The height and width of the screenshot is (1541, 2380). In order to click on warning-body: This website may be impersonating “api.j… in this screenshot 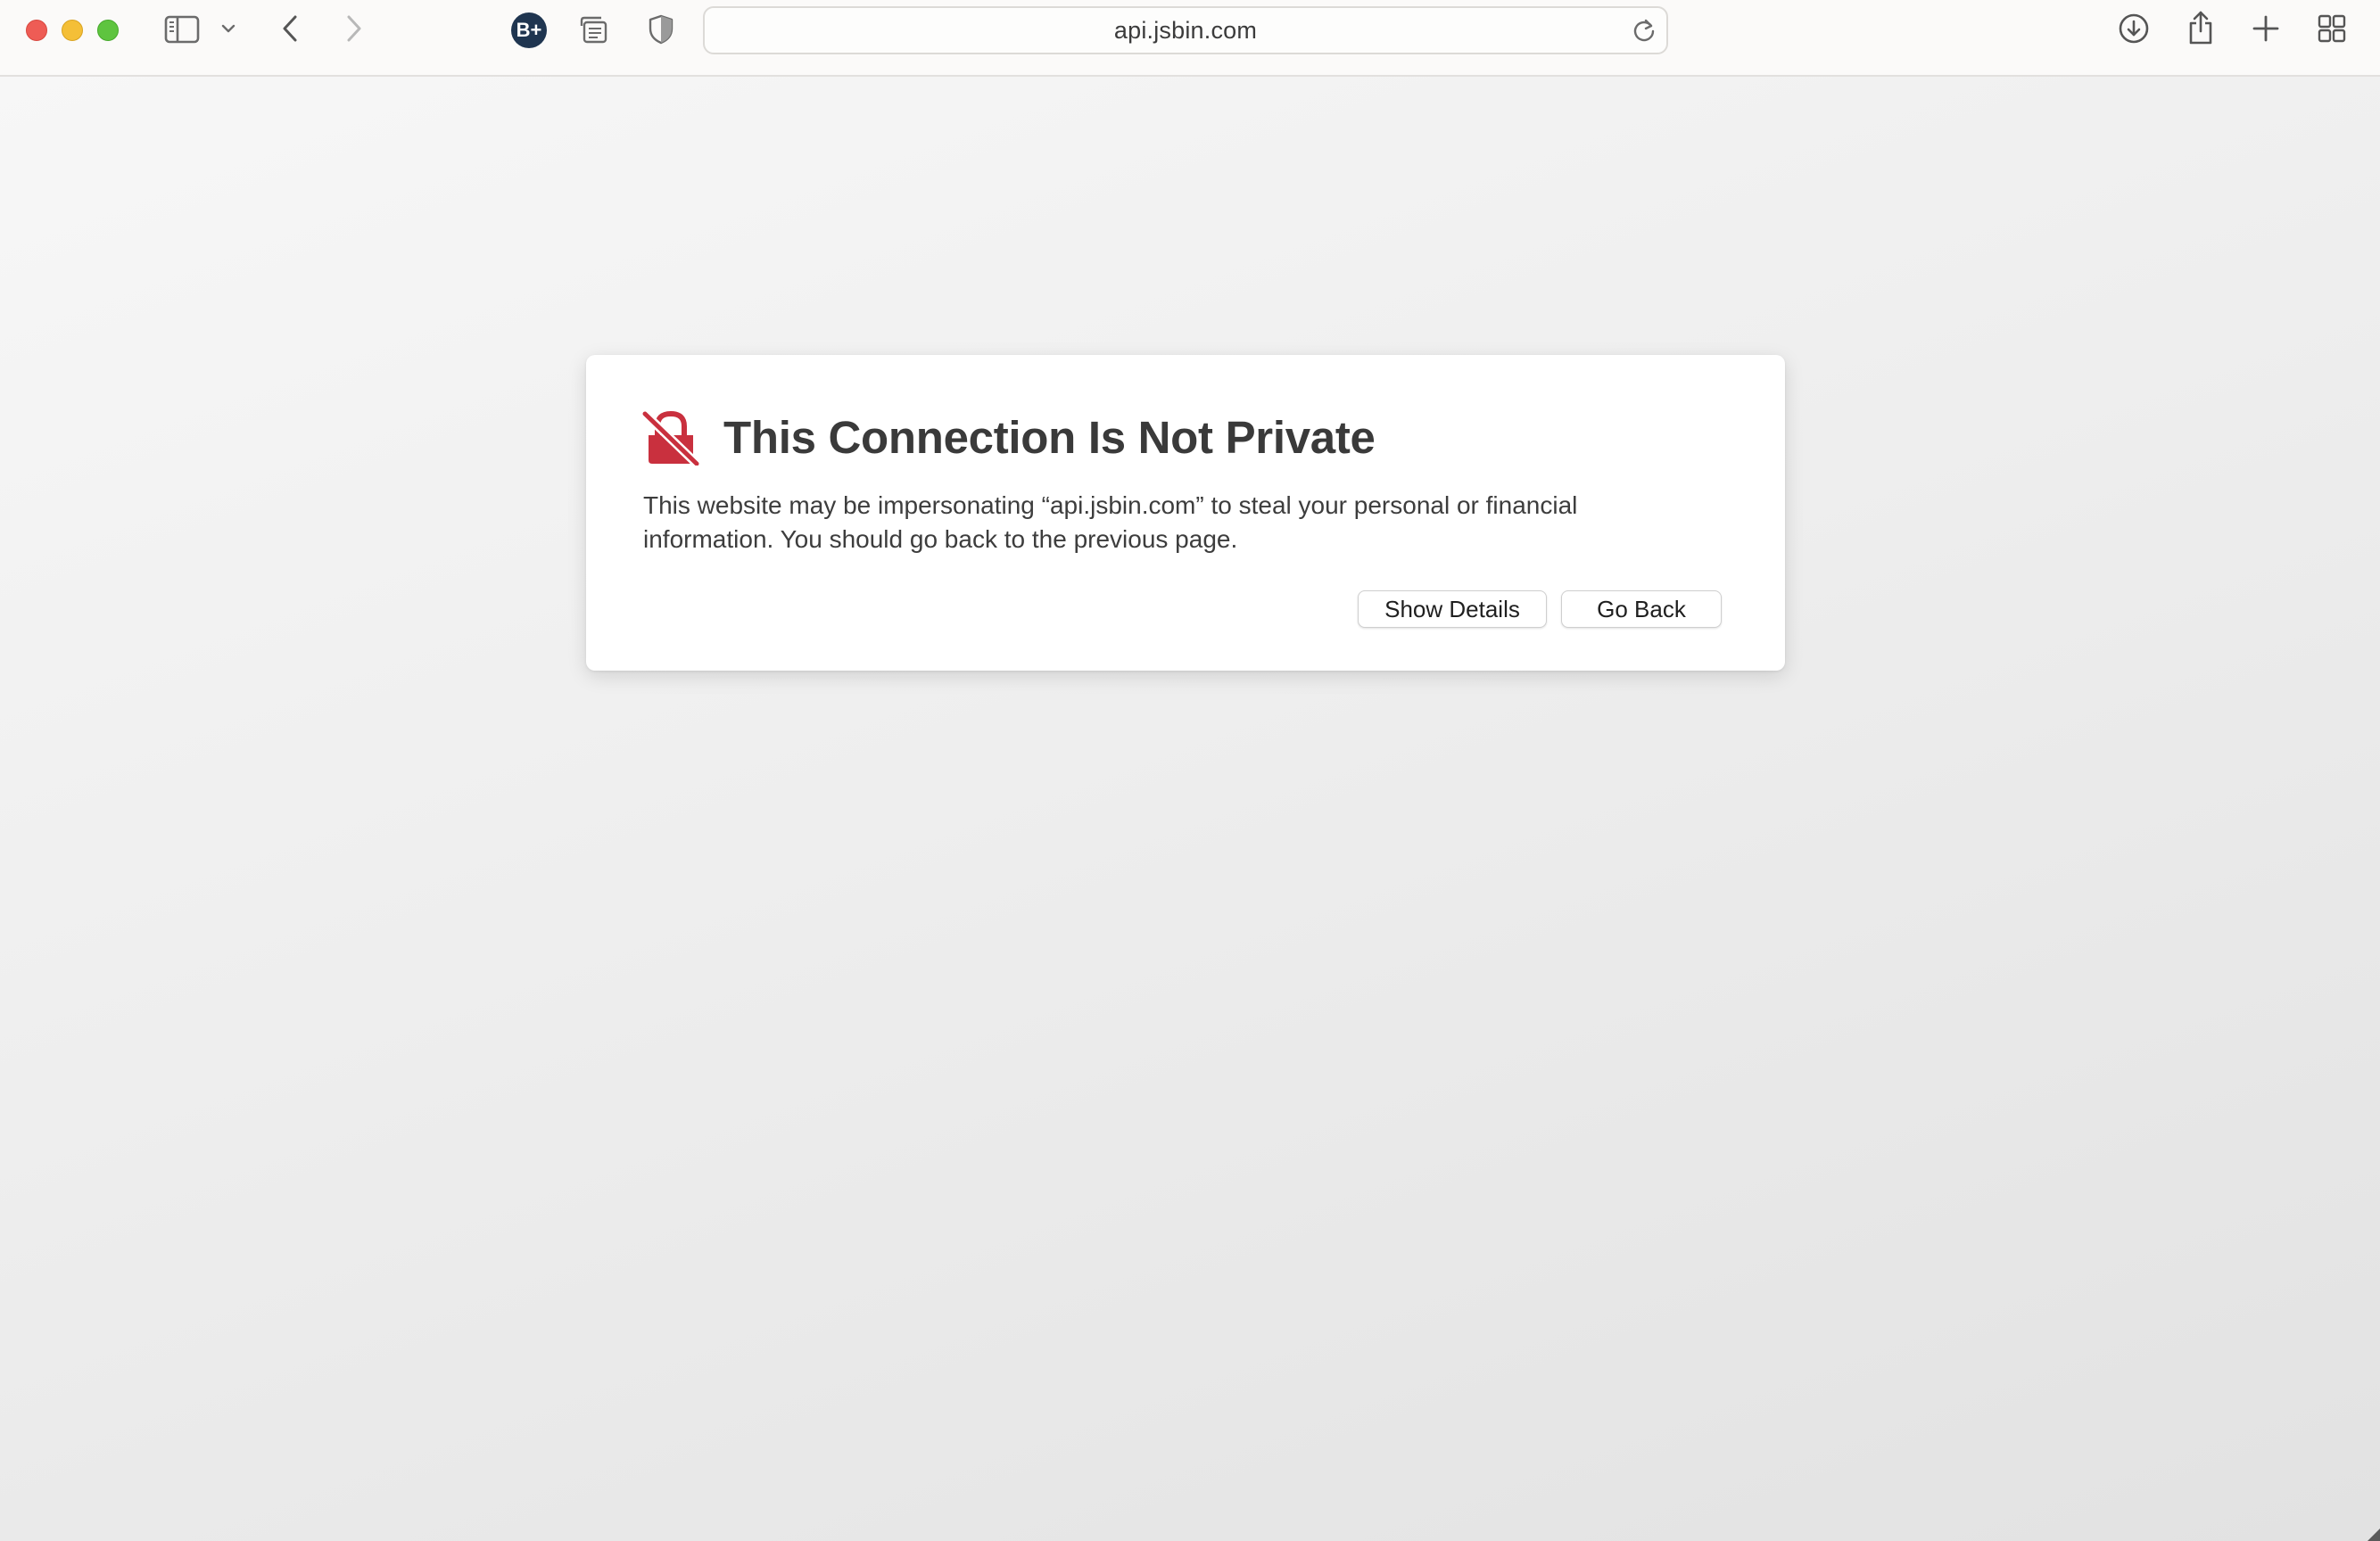, I will do `click(1110, 522)`.